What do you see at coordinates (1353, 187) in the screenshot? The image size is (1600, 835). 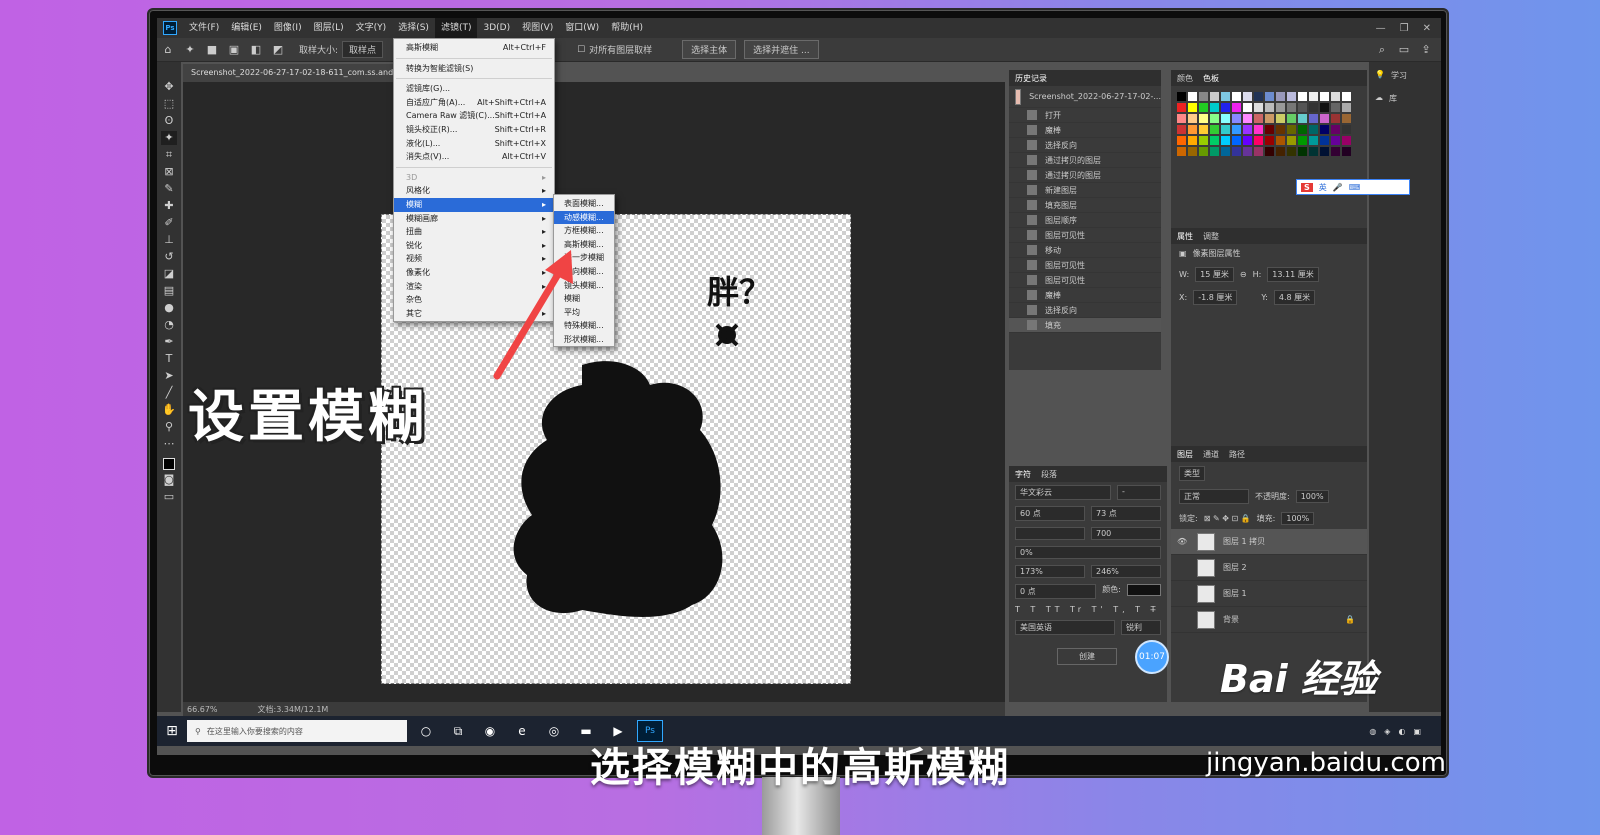 I see `ime-toolbar: S 英 🎤 ⌨` at bounding box center [1353, 187].